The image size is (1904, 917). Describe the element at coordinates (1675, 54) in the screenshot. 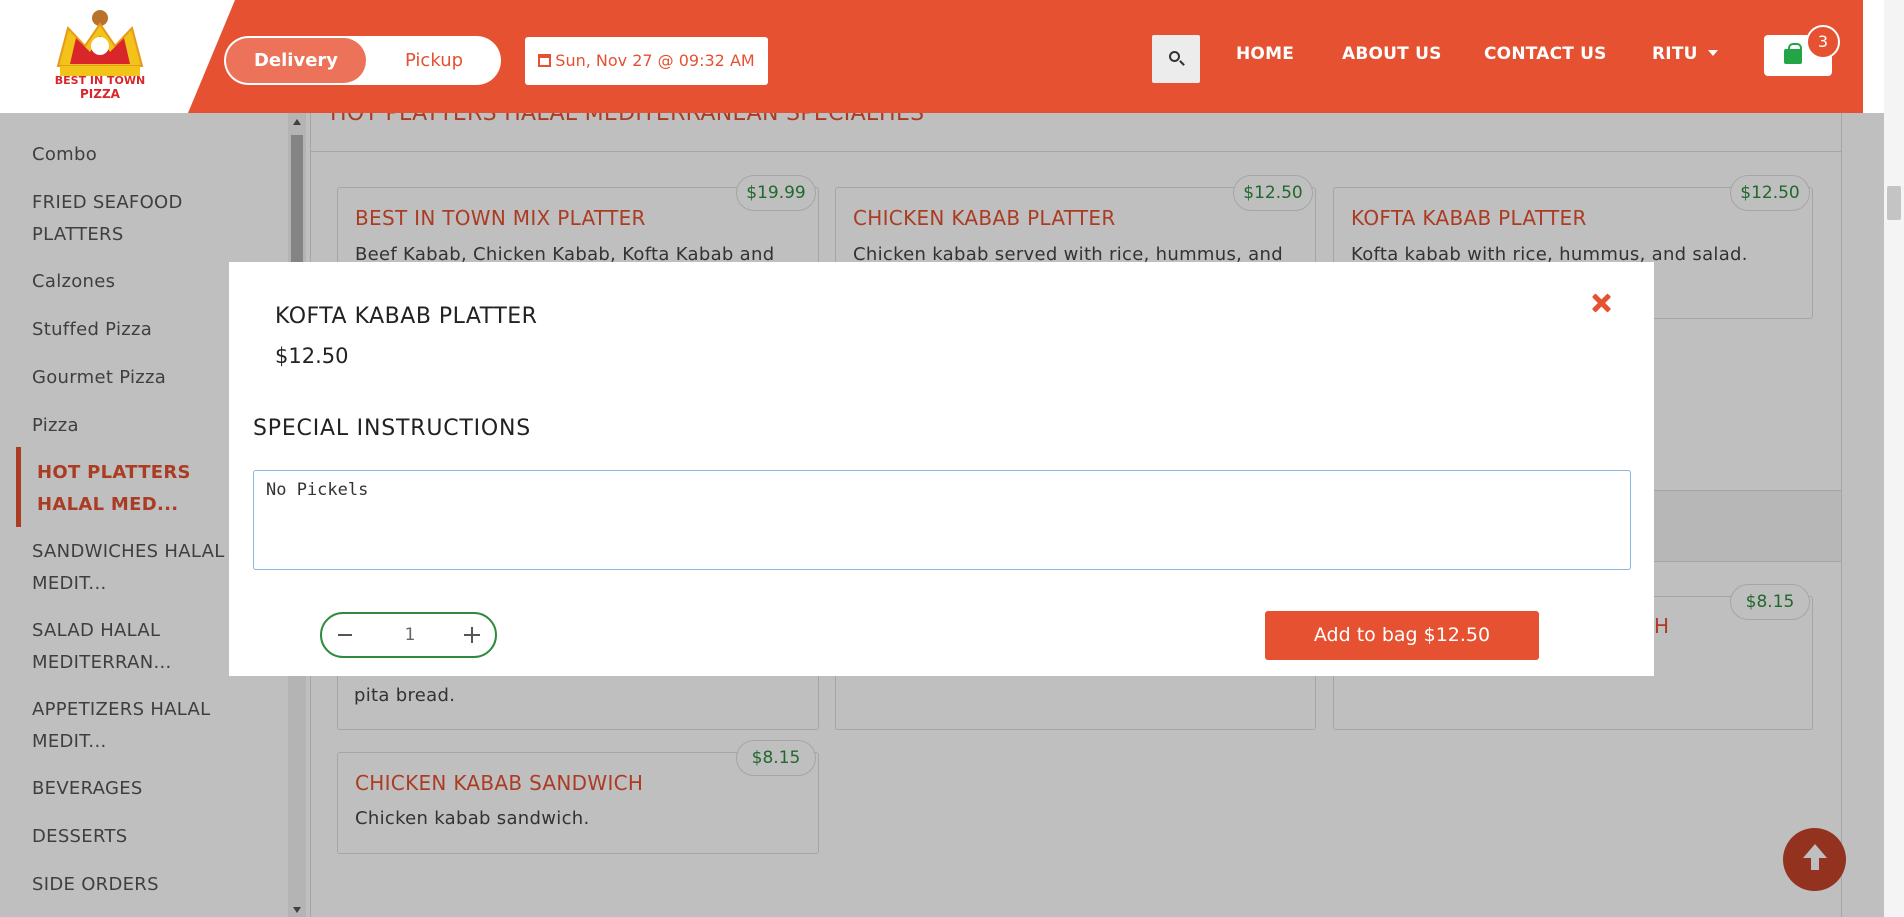

I see `user-menu-label: RITU` at that location.